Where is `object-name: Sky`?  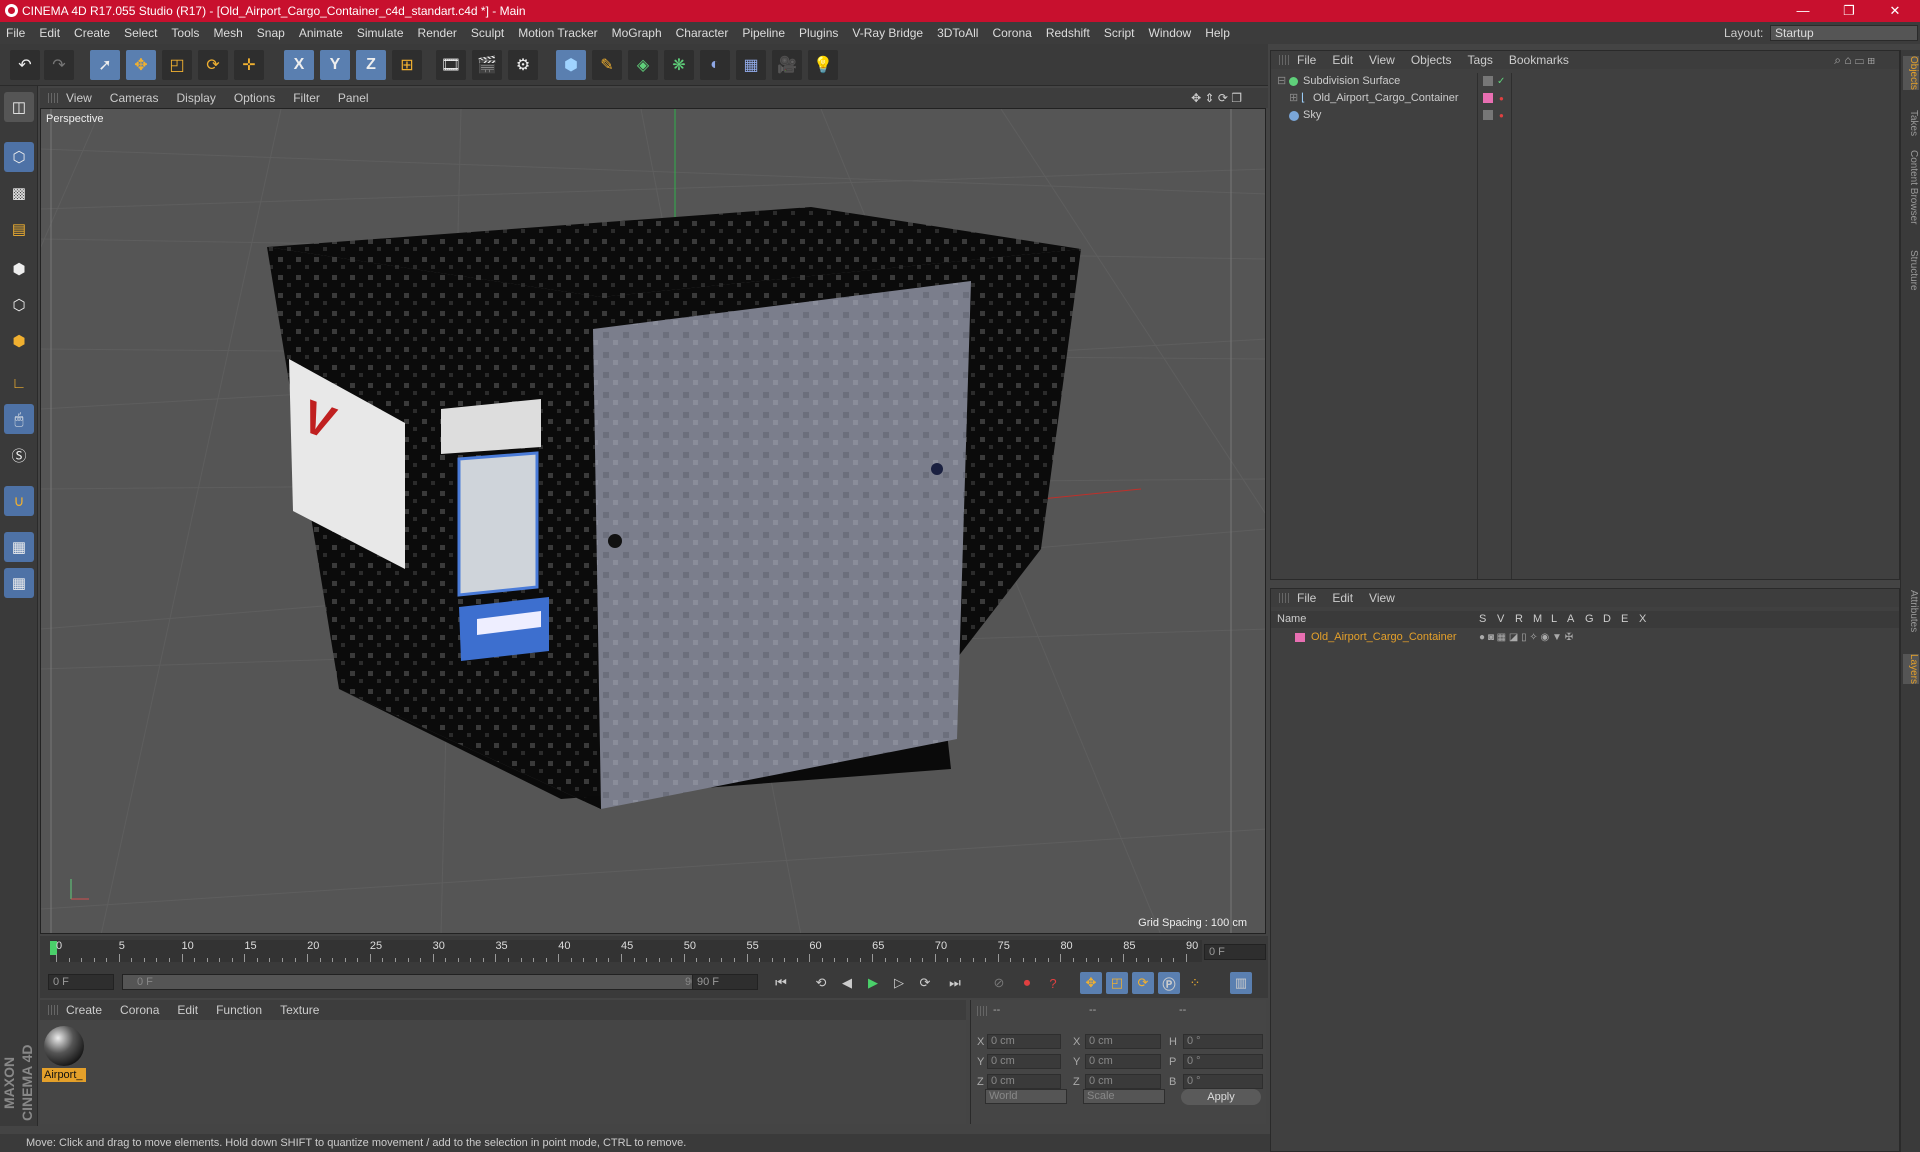
object-name: Sky is located at coordinates (1312, 115).